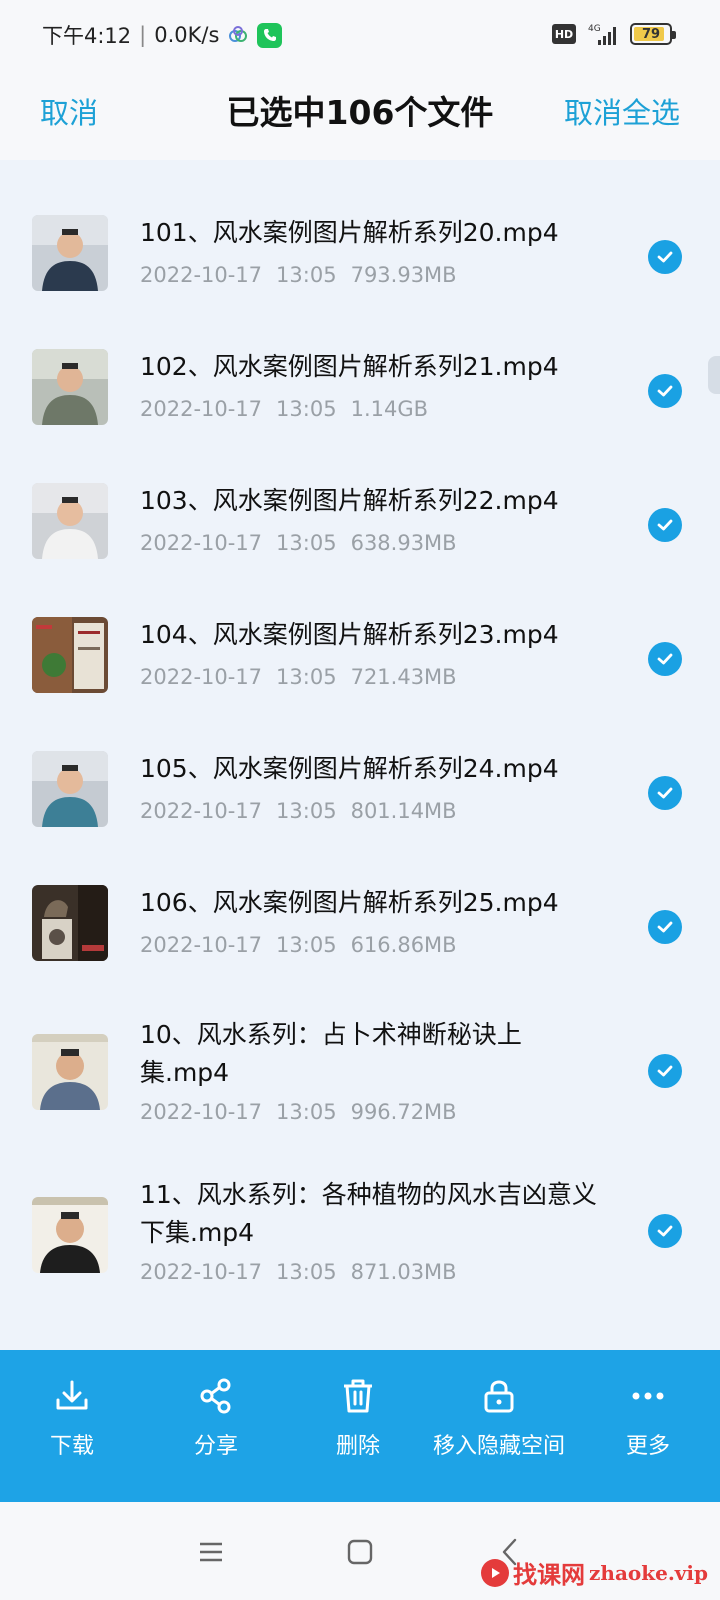 The width and height of the screenshot is (720, 1600). Describe the element at coordinates (403, 811) in the screenshot. I see `file-size: 801.14MB` at that location.